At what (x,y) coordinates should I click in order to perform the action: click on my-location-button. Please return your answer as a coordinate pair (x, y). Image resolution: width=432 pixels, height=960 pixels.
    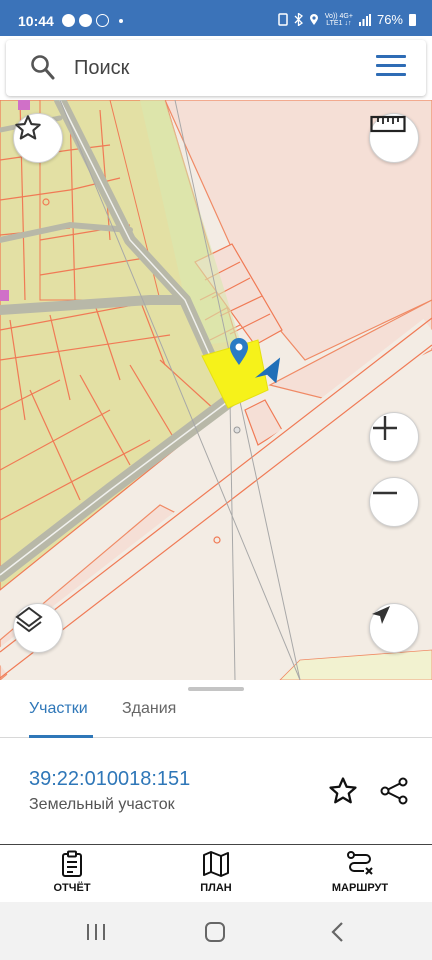
    Looking at the image, I should click on (394, 628).